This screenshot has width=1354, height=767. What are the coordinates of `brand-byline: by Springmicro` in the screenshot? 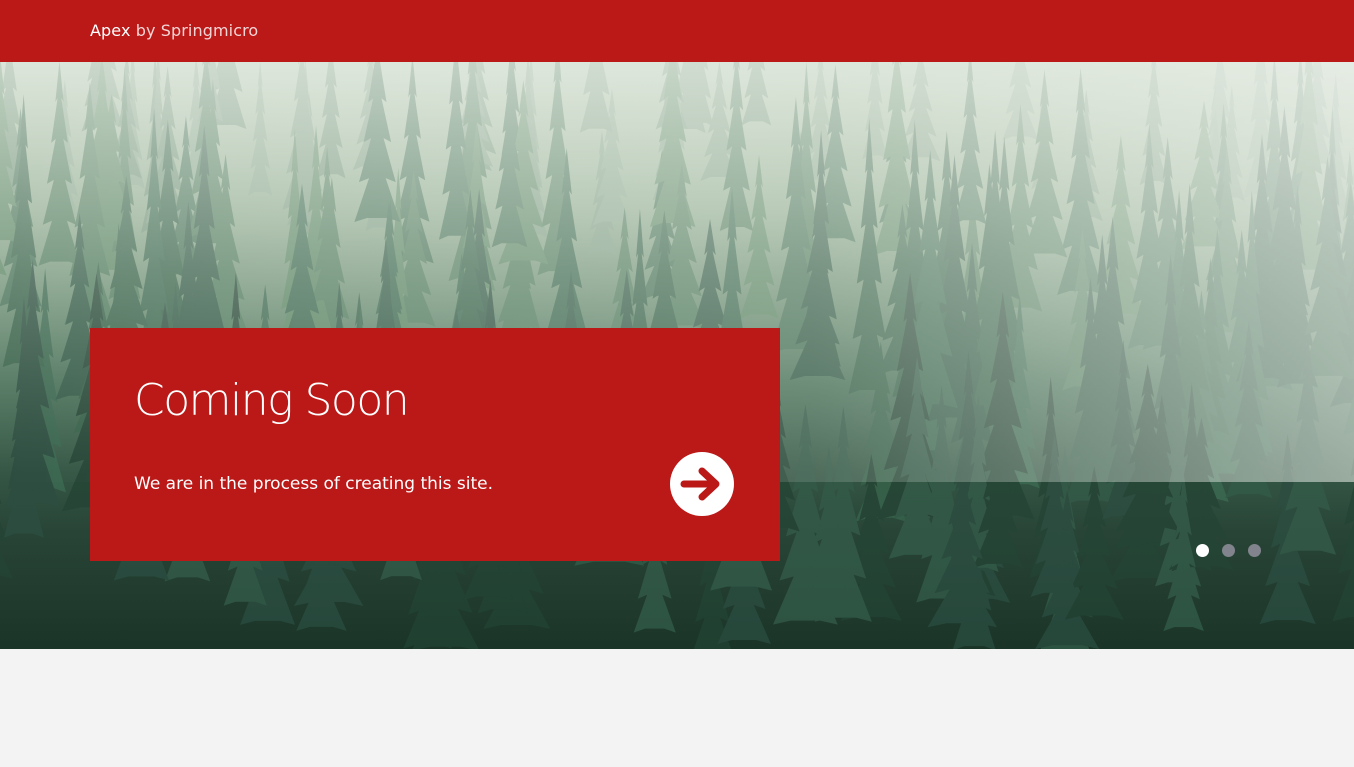 It's located at (197, 30).